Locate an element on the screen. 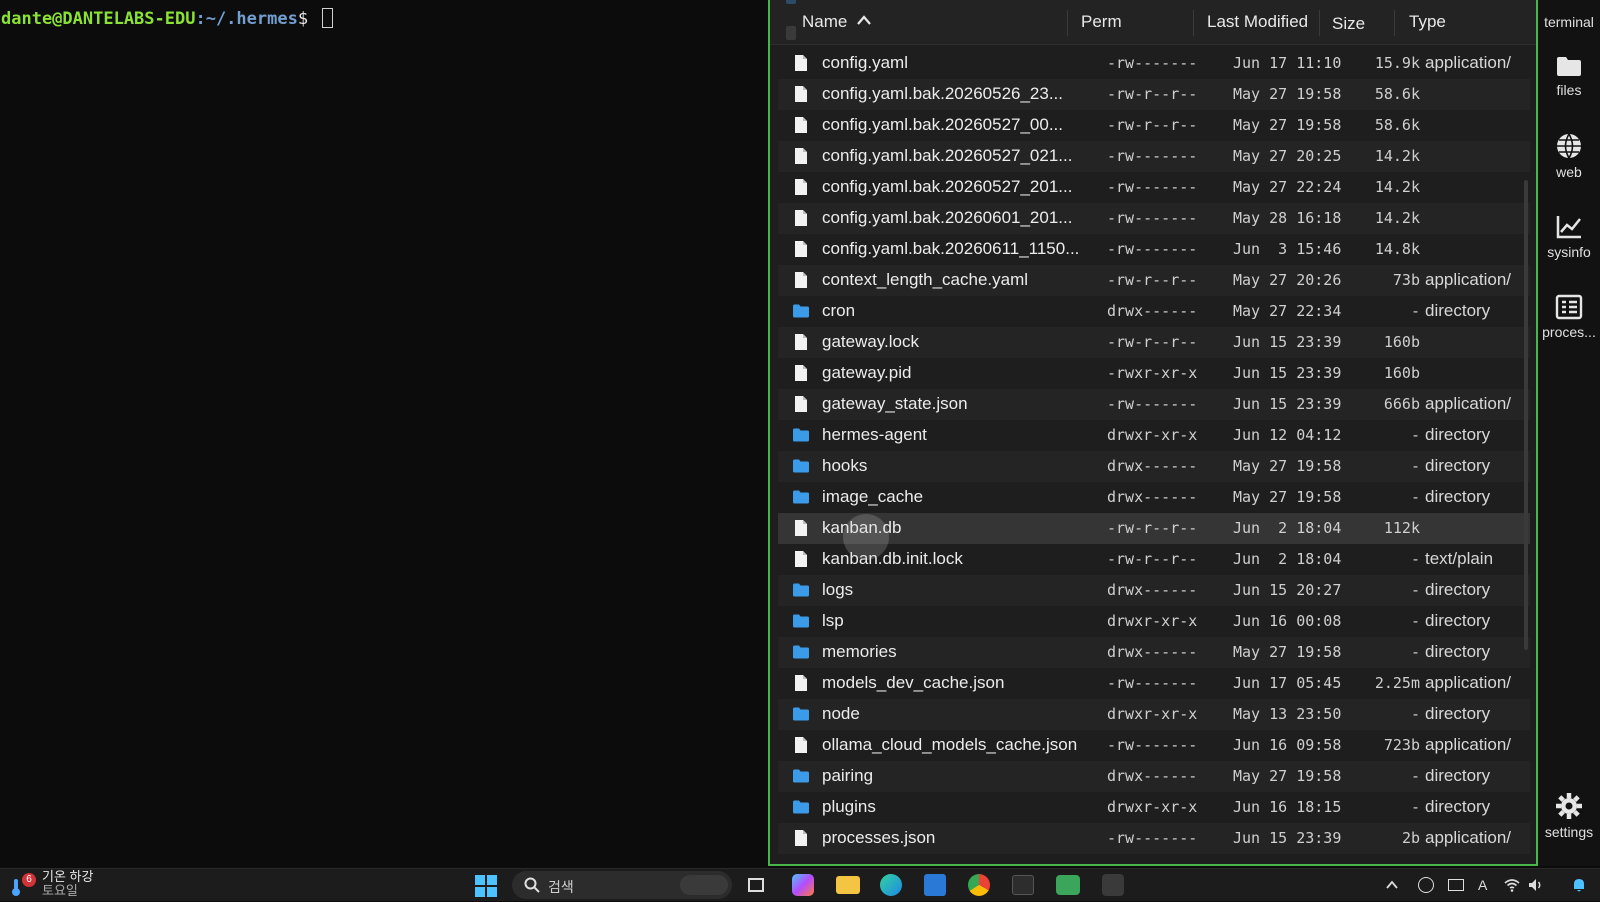 This screenshot has width=1600, height=902. file-size: 112k is located at coordinates (1401, 528).